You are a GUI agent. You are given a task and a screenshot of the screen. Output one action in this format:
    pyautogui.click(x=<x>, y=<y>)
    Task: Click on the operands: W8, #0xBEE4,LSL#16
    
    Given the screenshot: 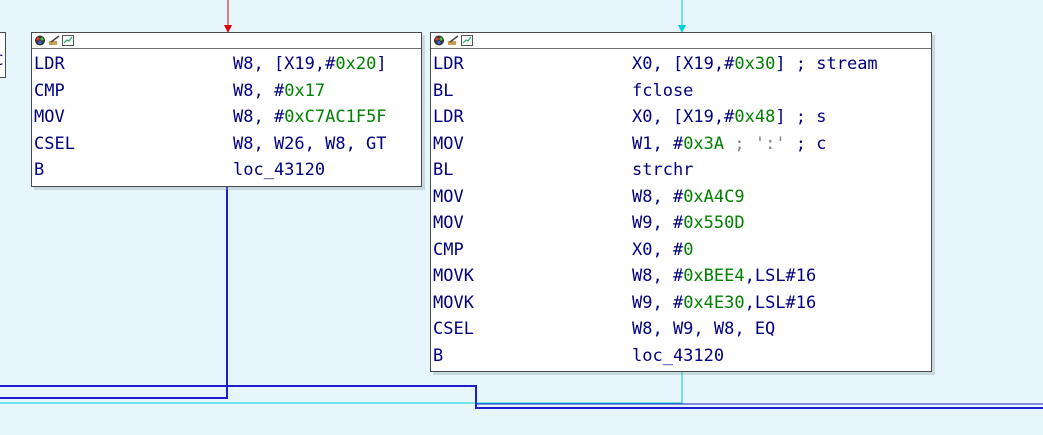 What is the action you would take?
    pyautogui.click(x=724, y=276)
    